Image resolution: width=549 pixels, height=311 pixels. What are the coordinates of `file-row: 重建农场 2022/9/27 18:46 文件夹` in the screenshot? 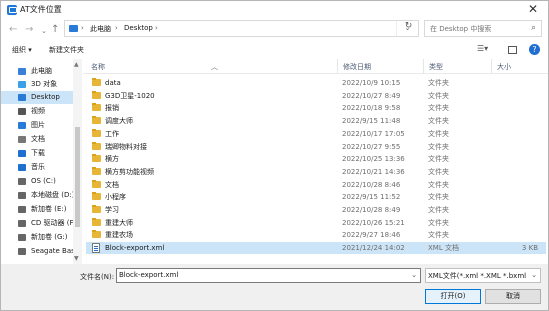 It's located at (316, 235).